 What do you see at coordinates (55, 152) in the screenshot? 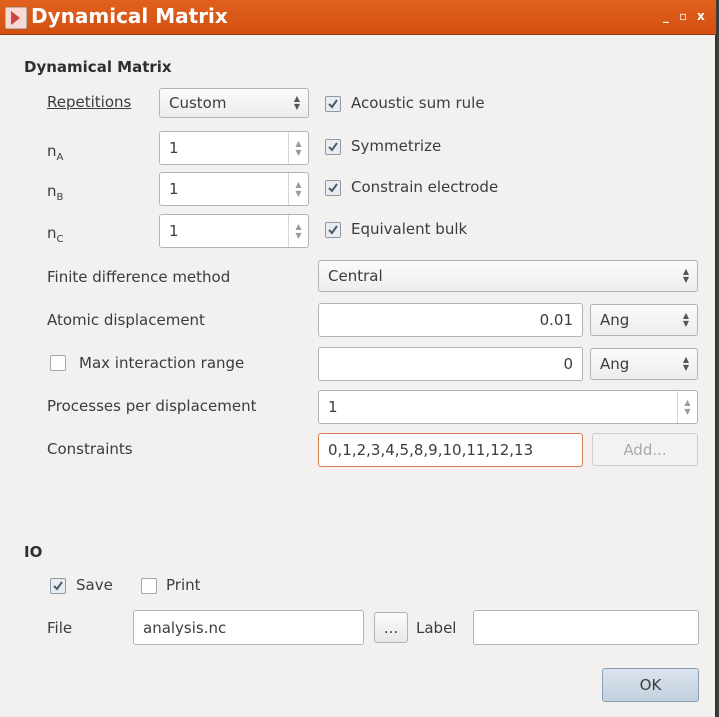
I see `n-a-label: nA` at bounding box center [55, 152].